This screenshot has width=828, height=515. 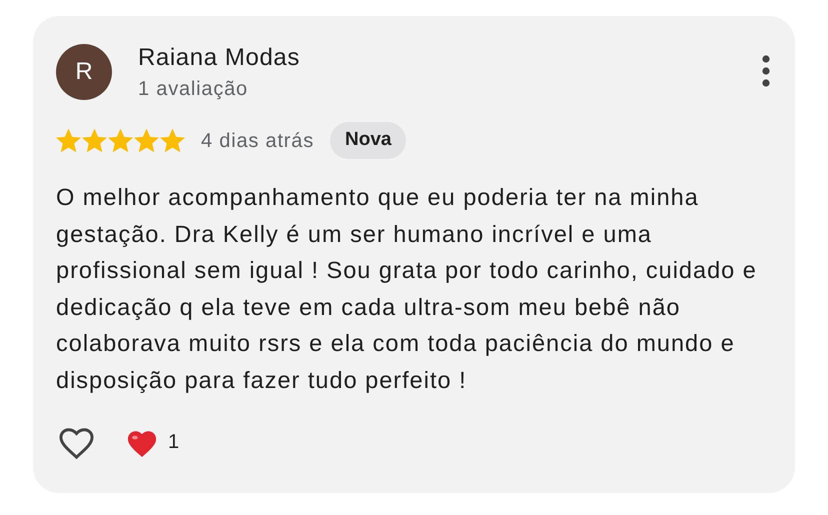 I want to click on new-badge: Nova, so click(x=368, y=140).